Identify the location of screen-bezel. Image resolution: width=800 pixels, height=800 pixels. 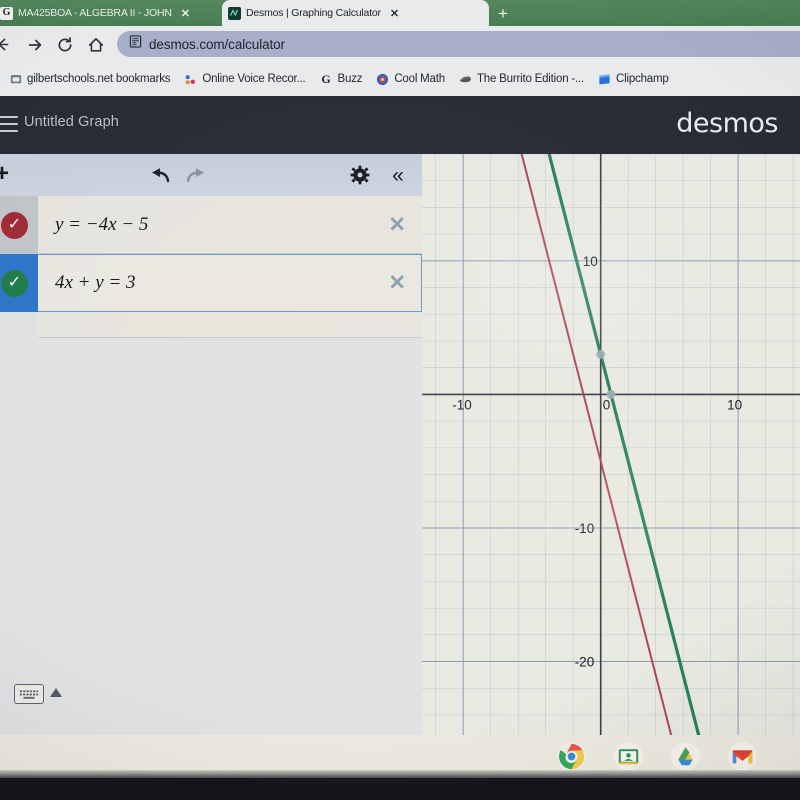
(400, 789).